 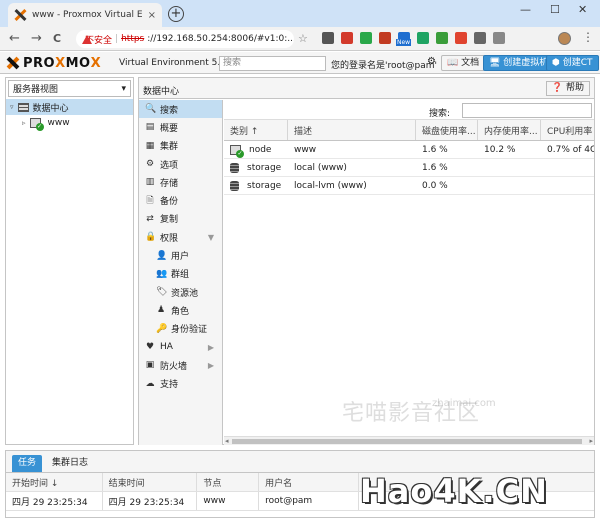 I want to click on menu-item: ☁ 支持, so click(x=180, y=383).